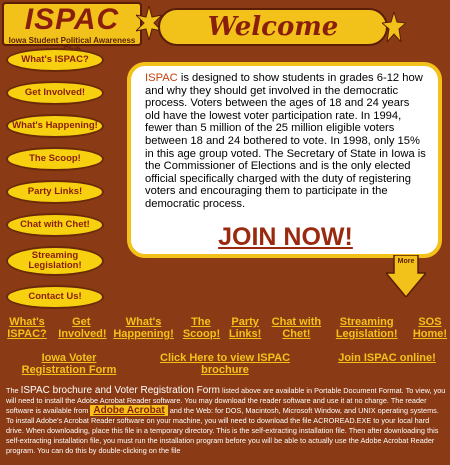 The width and height of the screenshot is (450, 465). I want to click on intro-brand: ISPAC, so click(161, 78).